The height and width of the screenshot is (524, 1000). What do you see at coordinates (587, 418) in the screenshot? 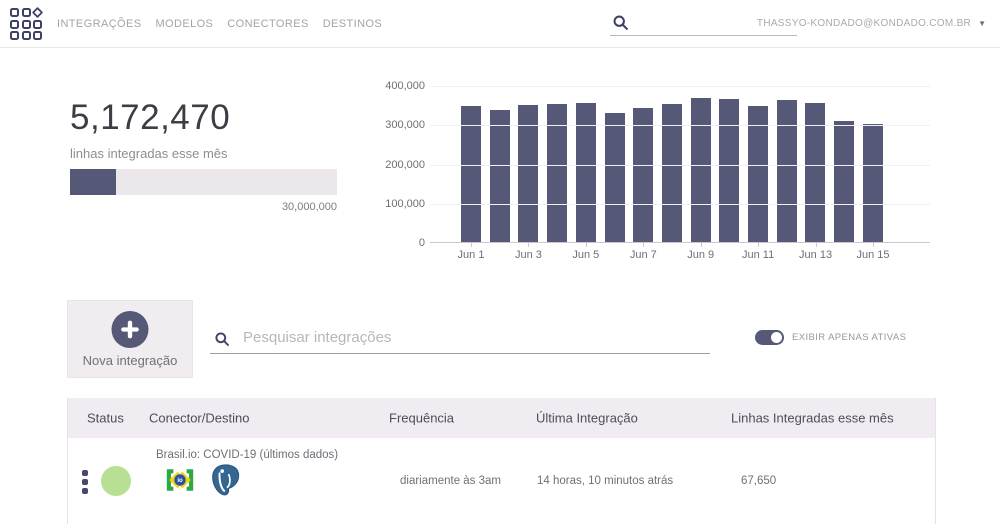
I see `col-header-last-integration: Última Integração` at bounding box center [587, 418].